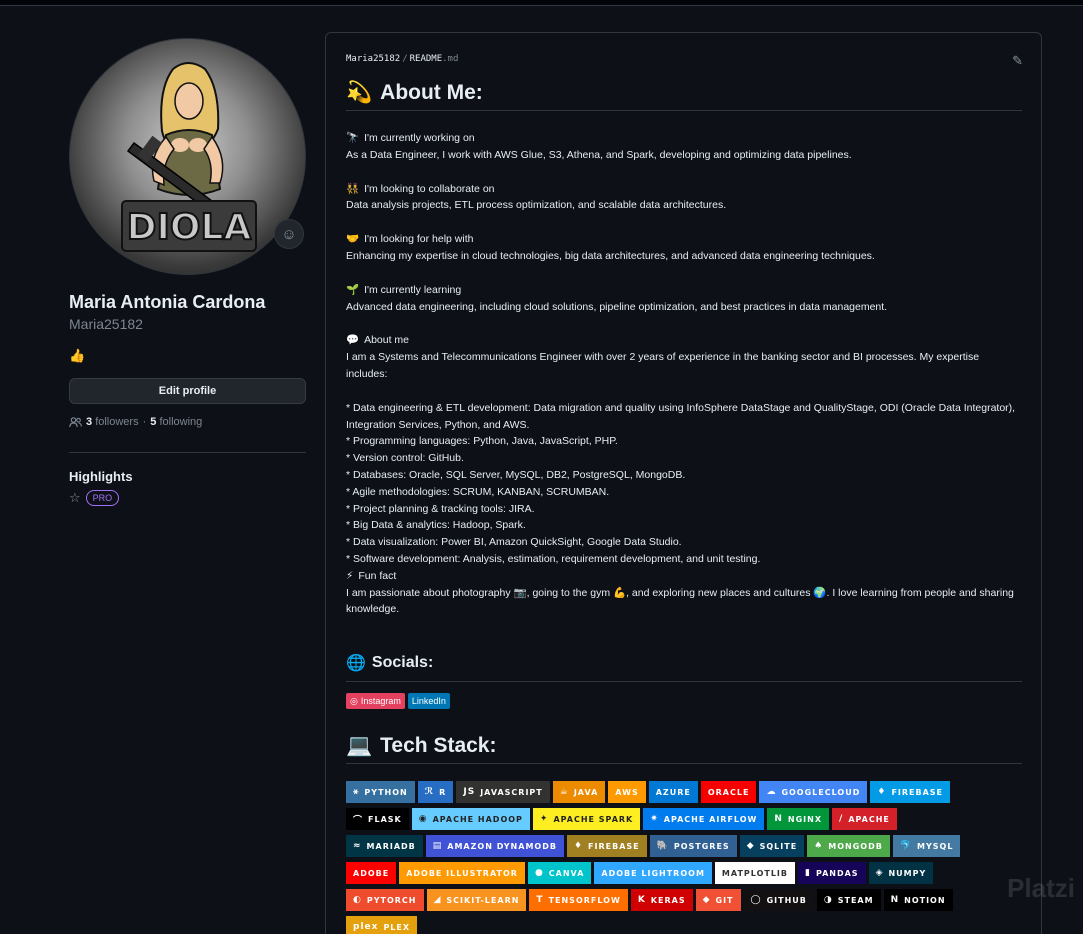 The height and width of the screenshot is (934, 1083). Describe the element at coordinates (353, 340) in the screenshot. I see `speech-bubble-icon: 💬` at that location.